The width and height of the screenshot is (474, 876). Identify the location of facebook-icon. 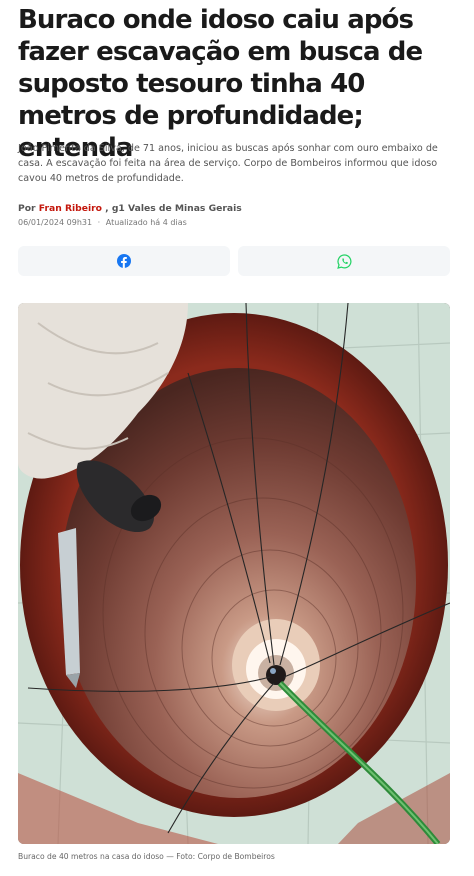
(124, 261).